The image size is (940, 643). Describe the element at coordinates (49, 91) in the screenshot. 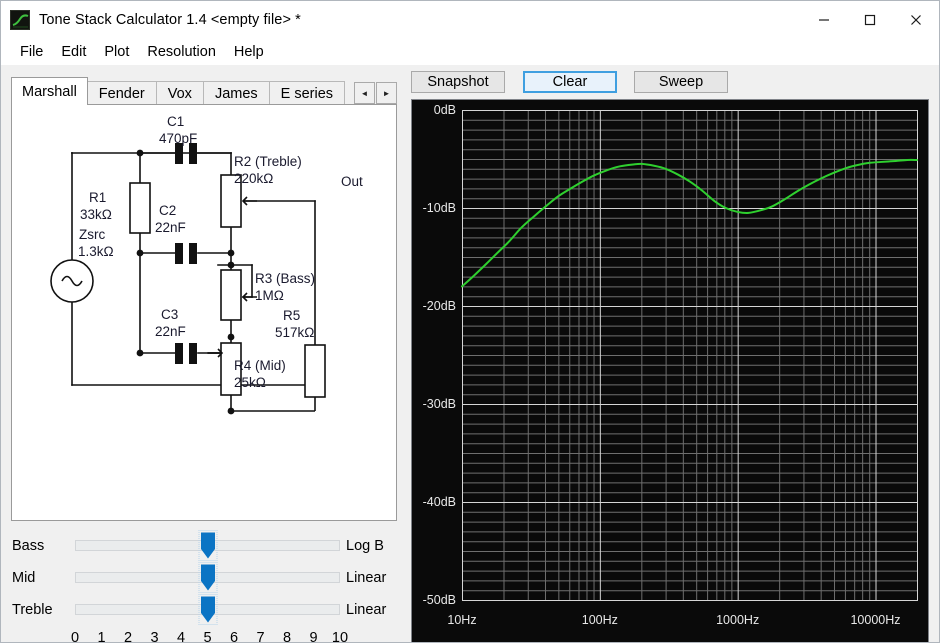

I see `tab-marshall: Marshall` at that location.